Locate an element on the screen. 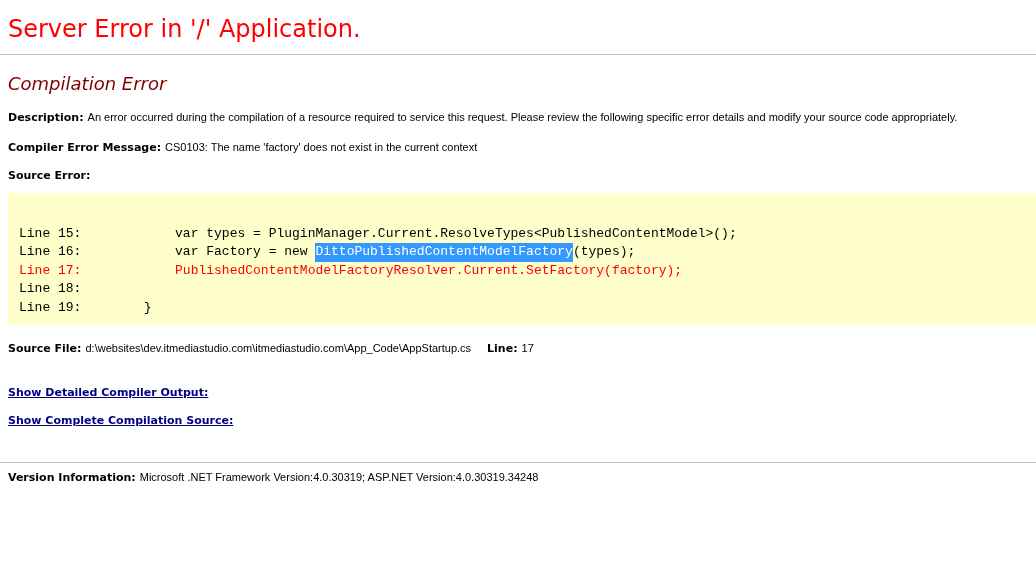  code-line: Line 18: is located at coordinates (50, 289).